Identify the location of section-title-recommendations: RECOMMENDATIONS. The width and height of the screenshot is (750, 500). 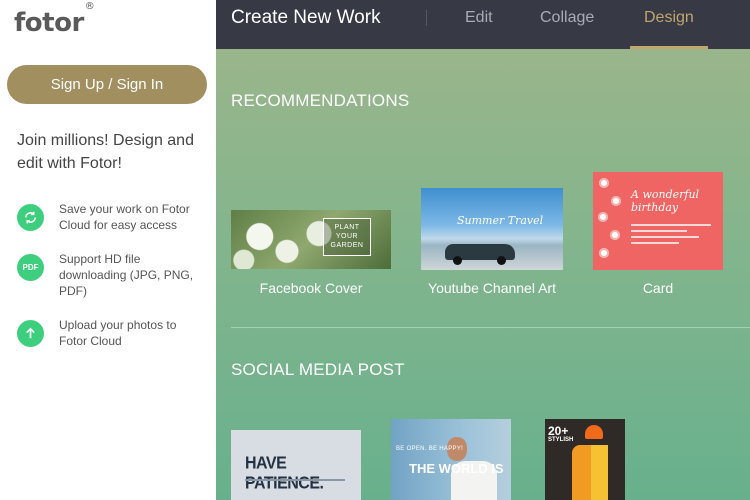
(320, 100).